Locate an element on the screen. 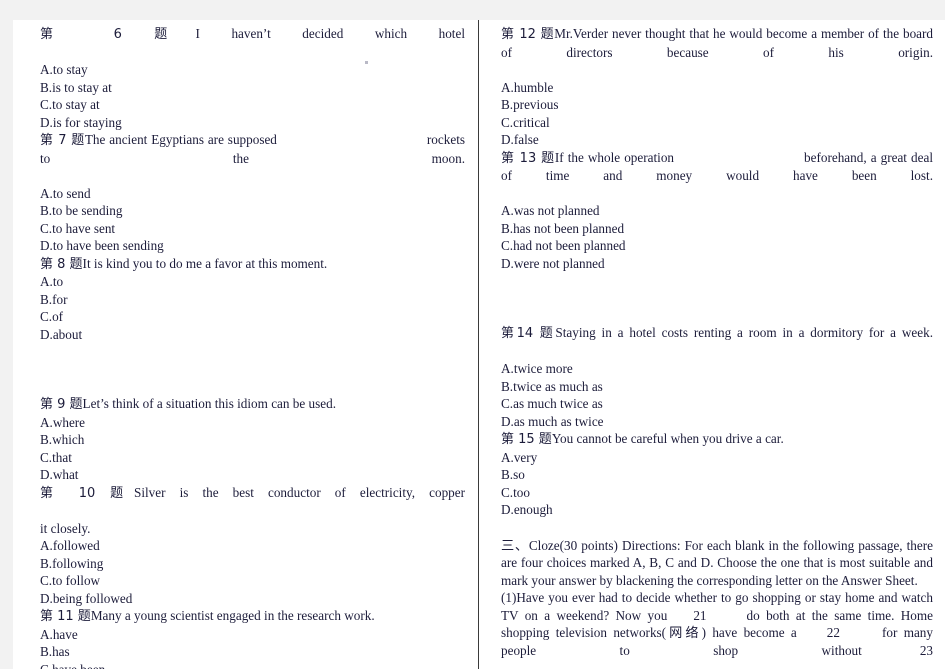  question-number-q9: 第 9 题 is located at coordinates (61, 404).